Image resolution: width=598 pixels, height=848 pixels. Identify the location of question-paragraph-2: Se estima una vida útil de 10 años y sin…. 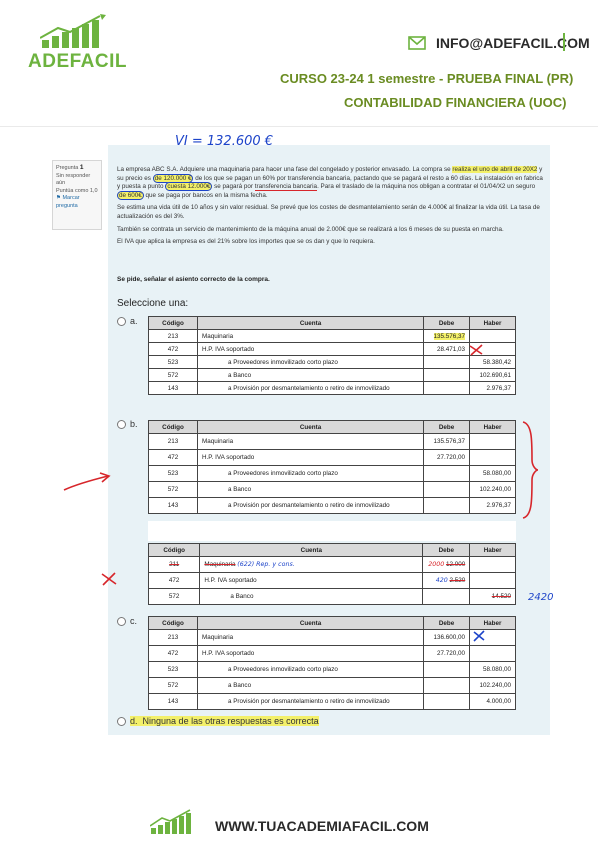
(328, 212).